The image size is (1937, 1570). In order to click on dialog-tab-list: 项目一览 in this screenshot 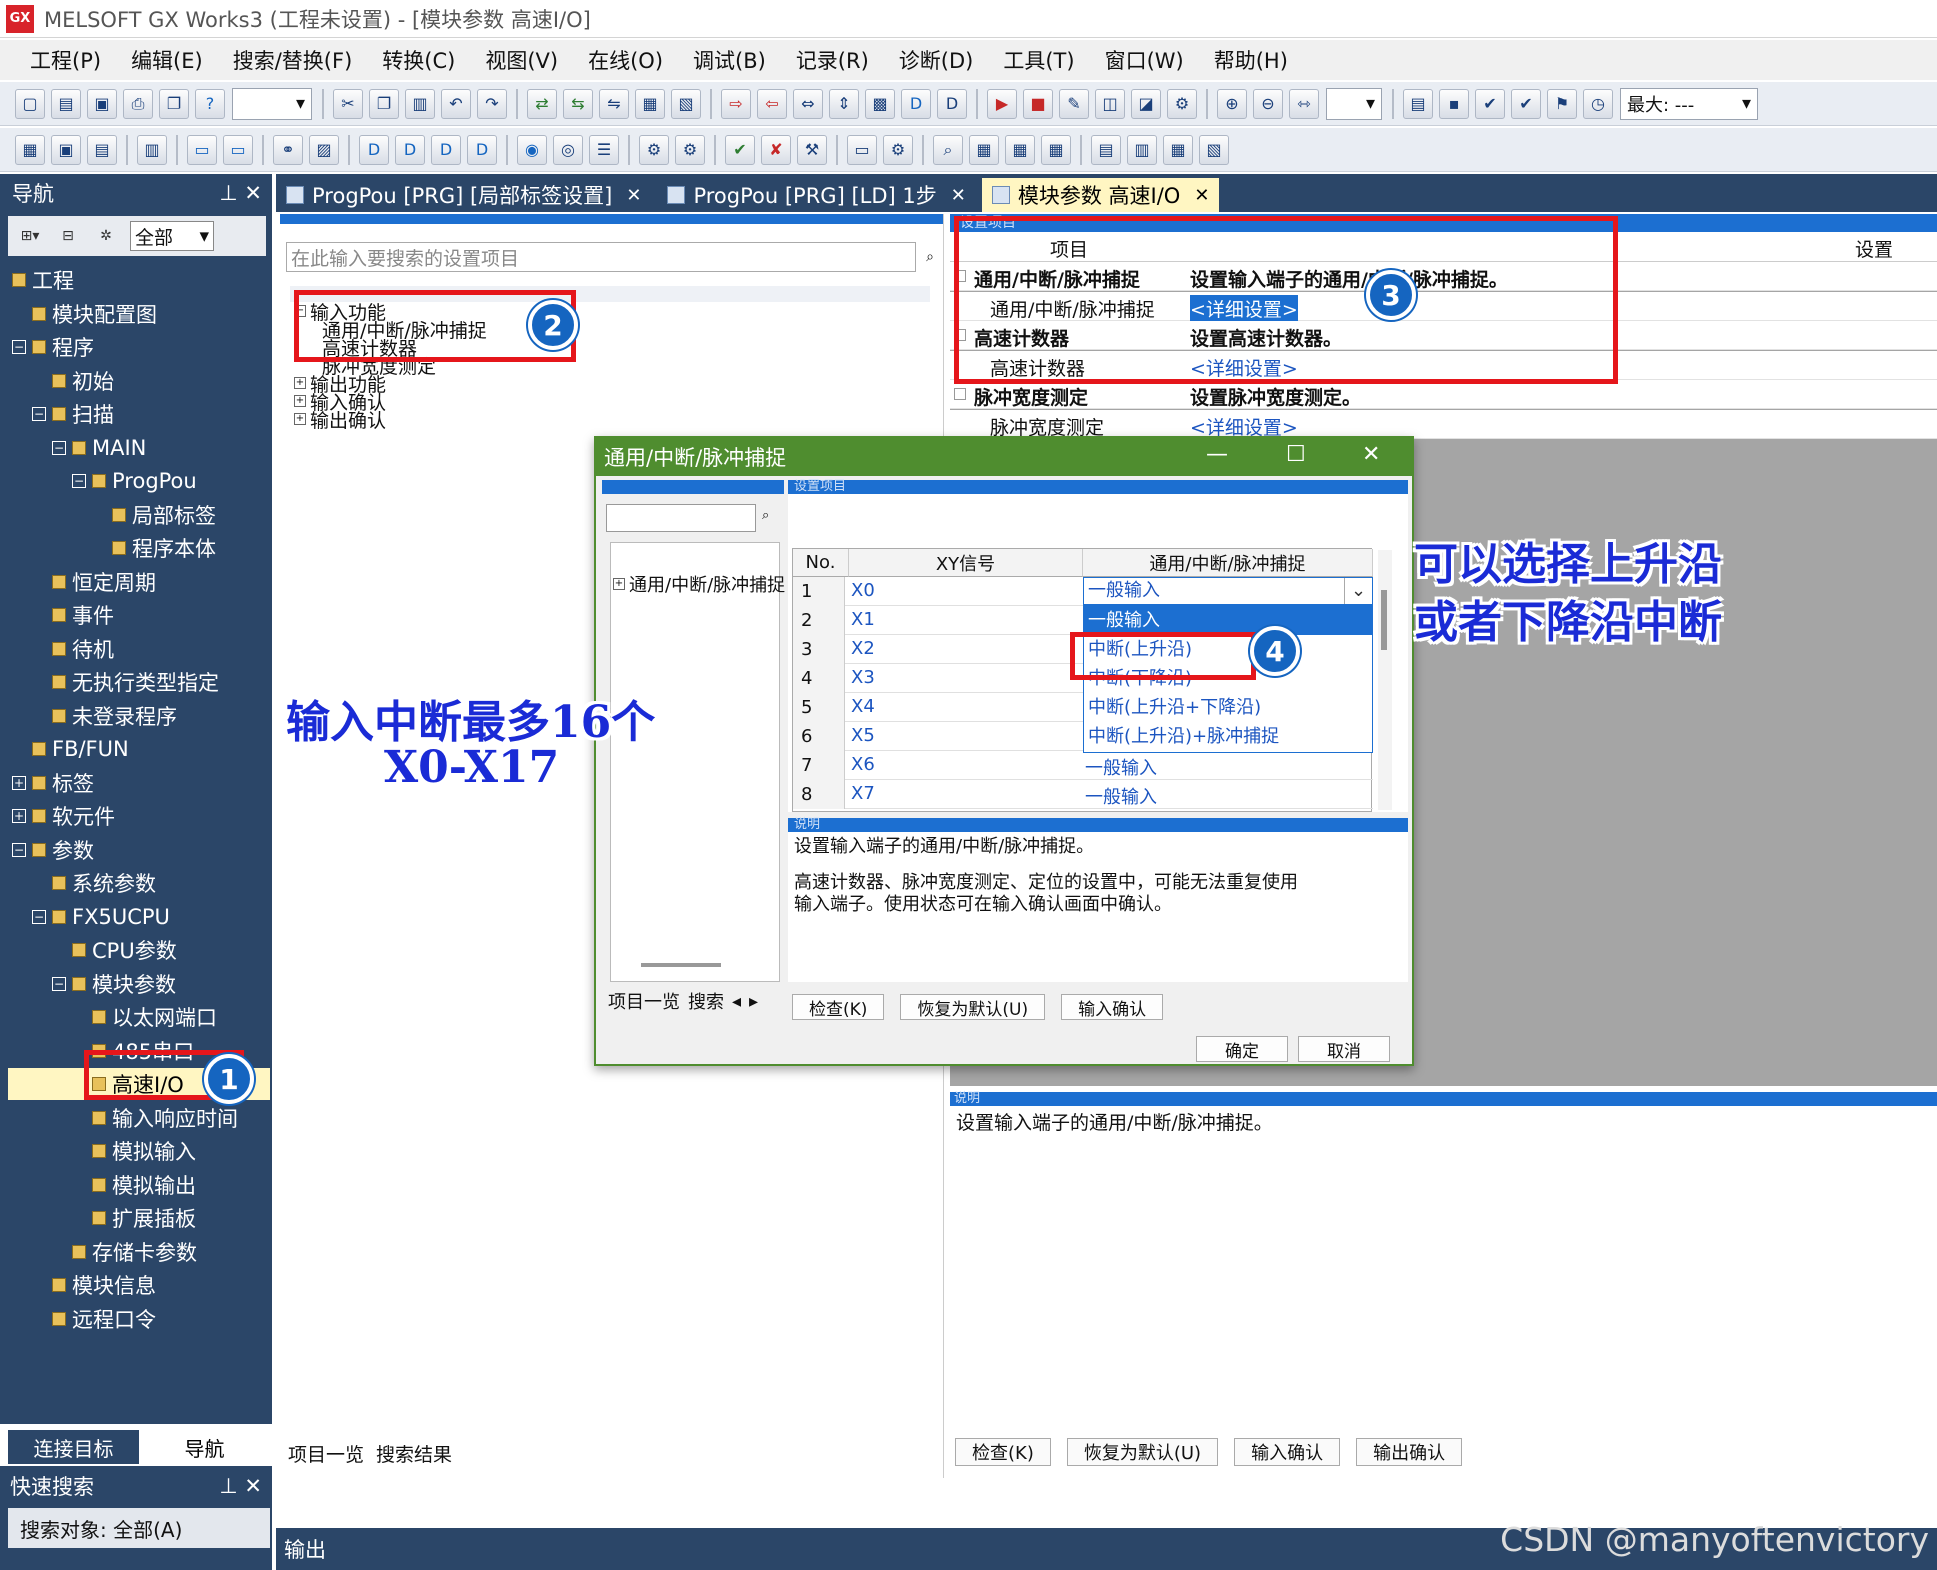, I will do `click(644, 1001)`.